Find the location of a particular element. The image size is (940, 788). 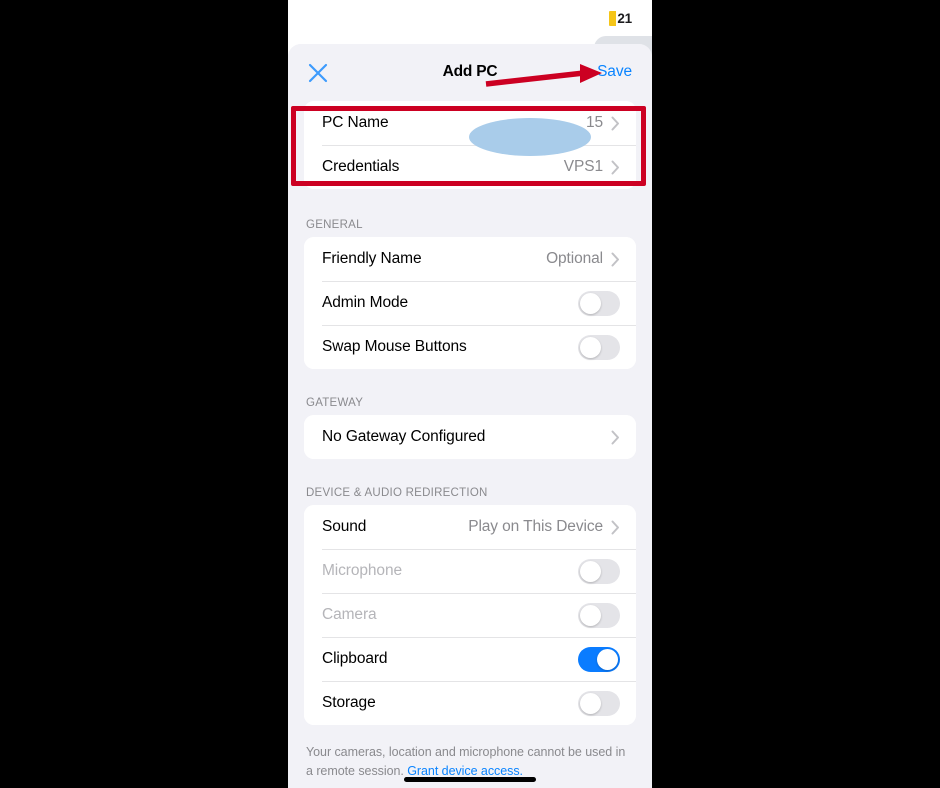

save-button: Save is located at coordinates (614, 72).